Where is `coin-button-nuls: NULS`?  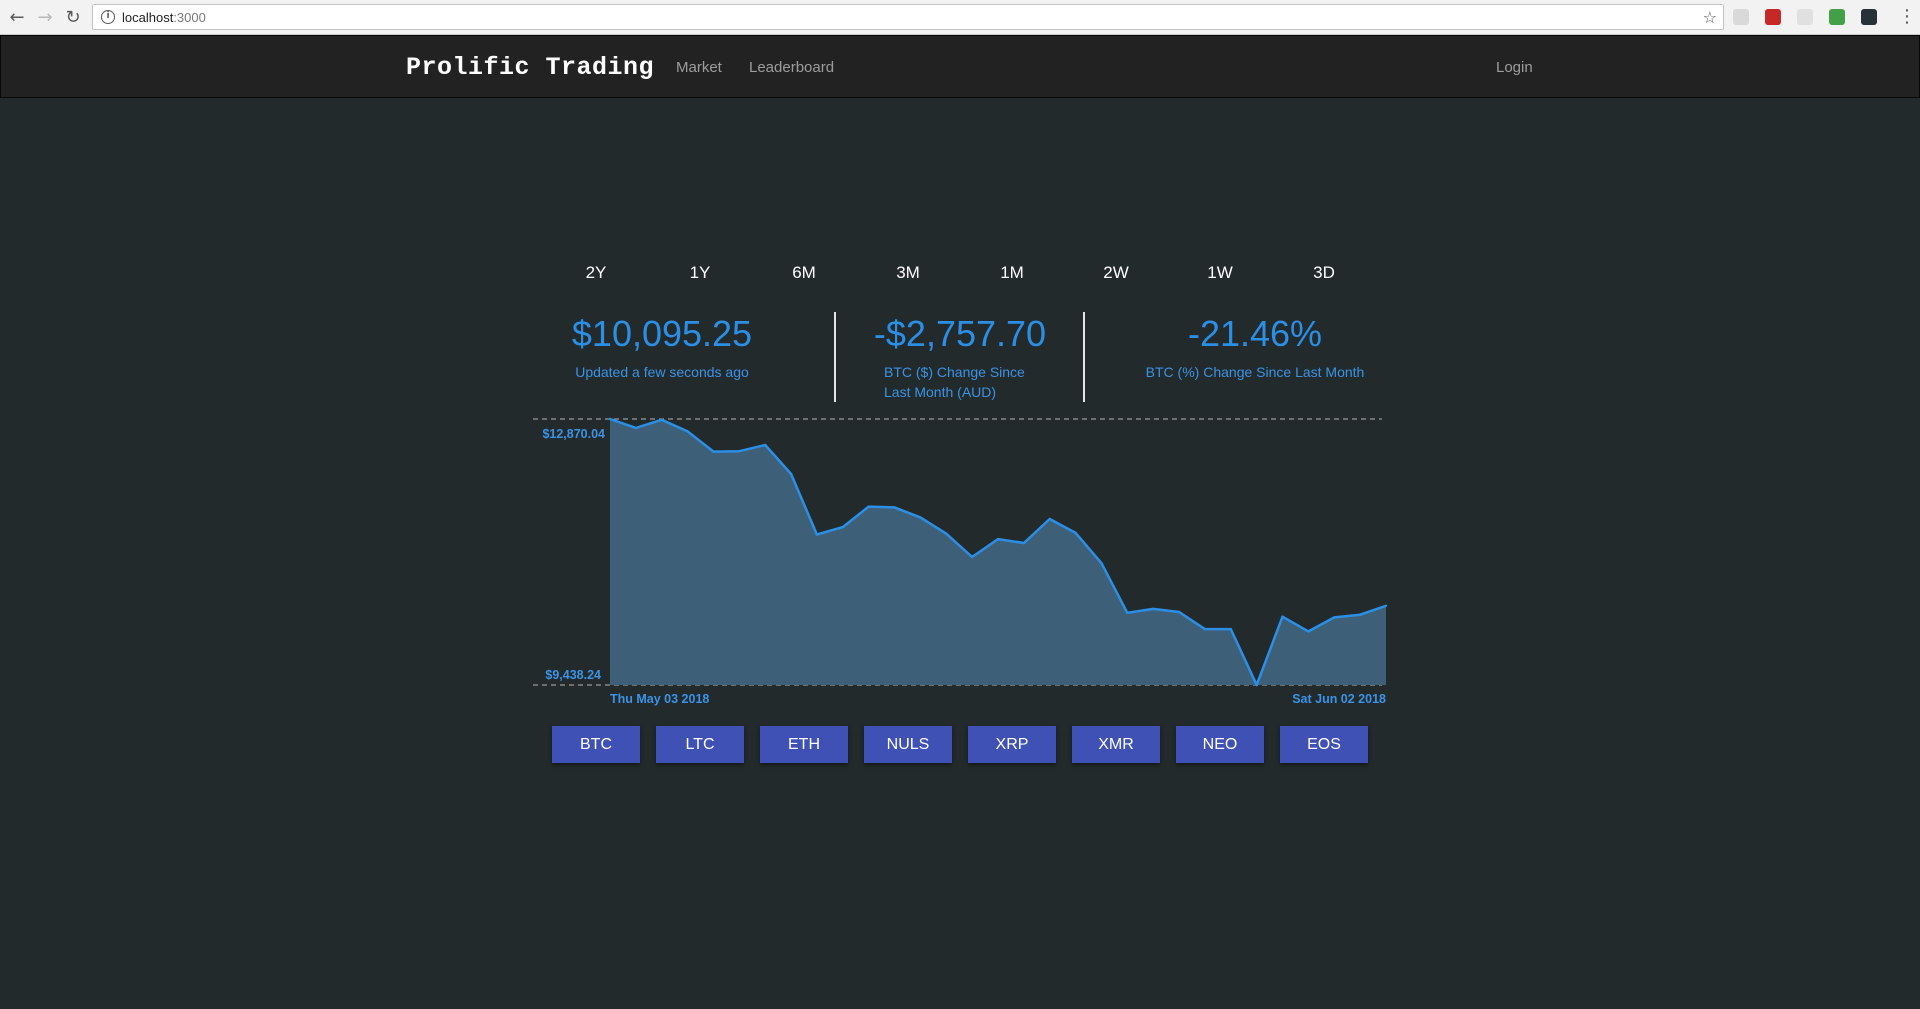 coin-button-nuls: NULS is located at coordinates (908, 744).